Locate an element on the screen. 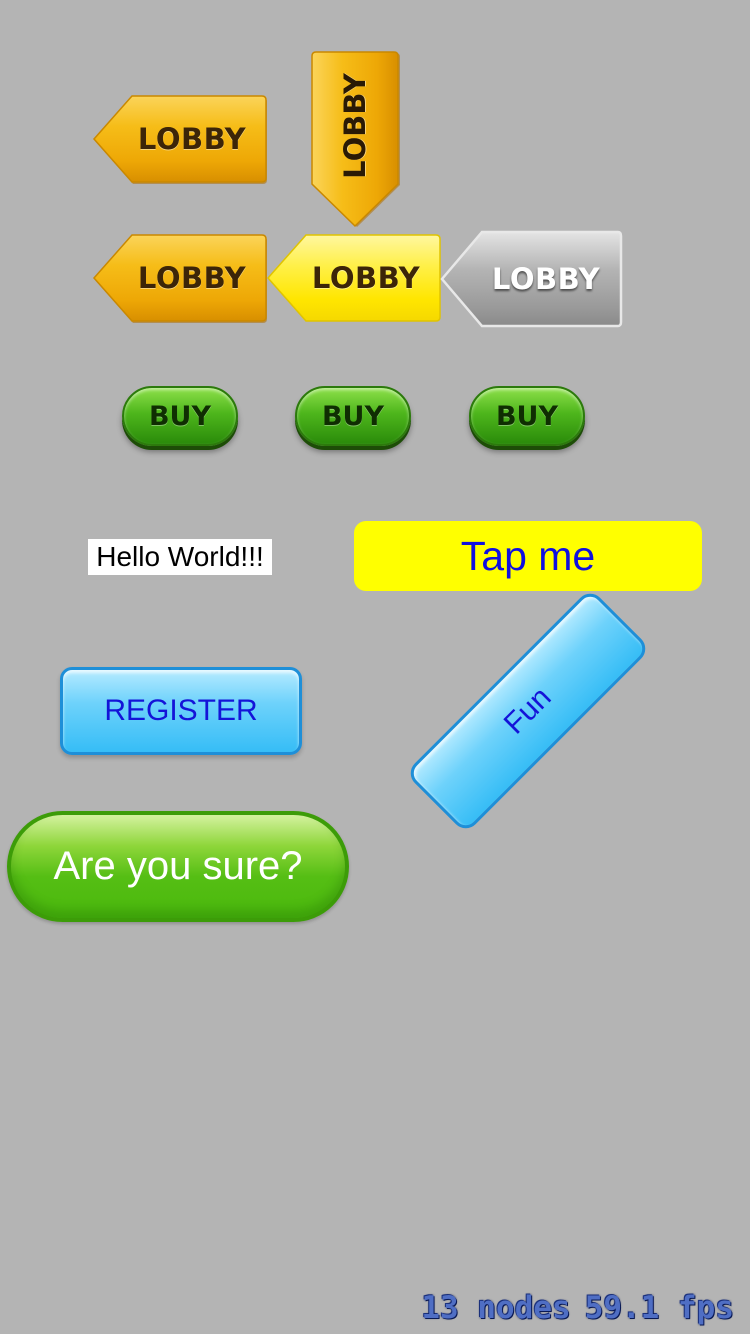  node-count: 13 nodes is located at coordinates (496, 1308).